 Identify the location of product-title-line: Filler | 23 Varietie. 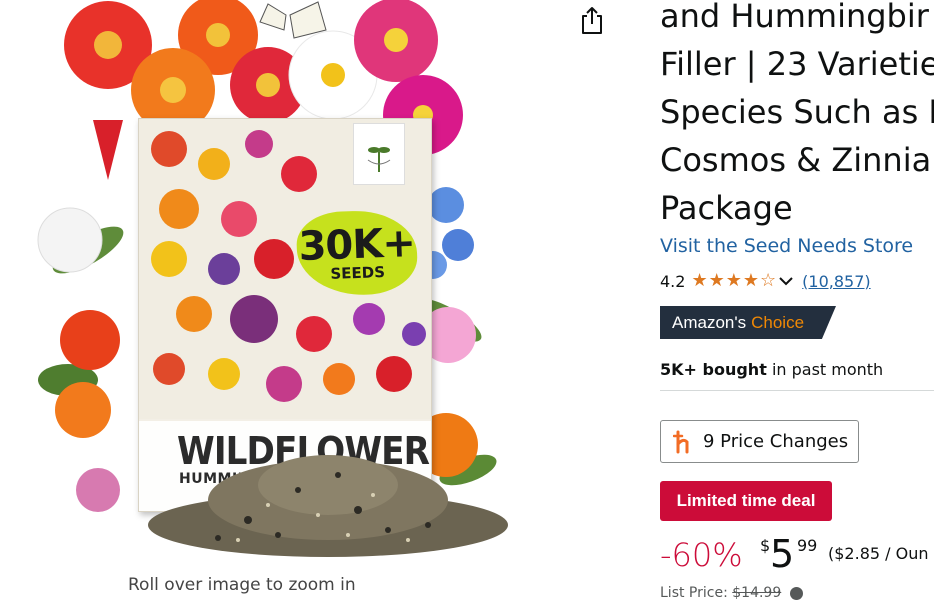
(797, 64).